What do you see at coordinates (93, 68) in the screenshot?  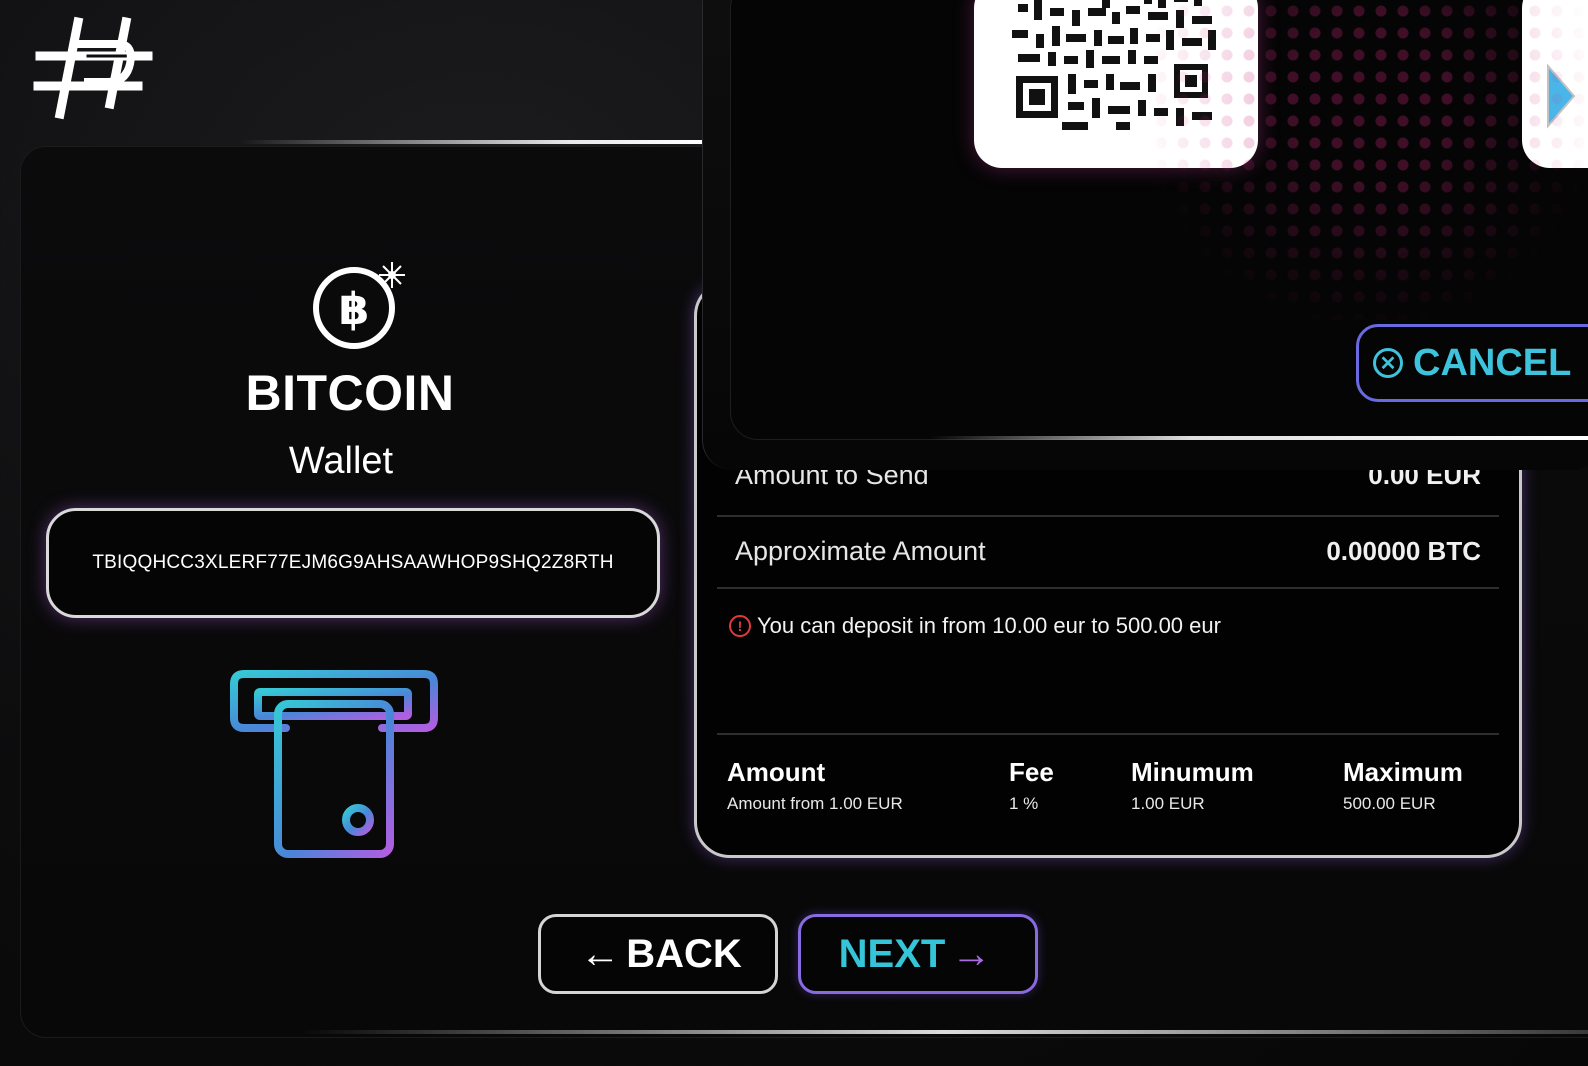 I see `hash-logo-icon` at bounding box center [93, 68].